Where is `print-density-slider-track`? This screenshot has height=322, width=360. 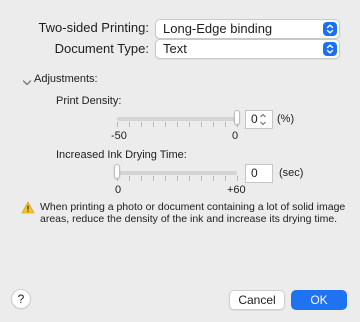
print-density-slider-track is located at coordinates (177, 119).